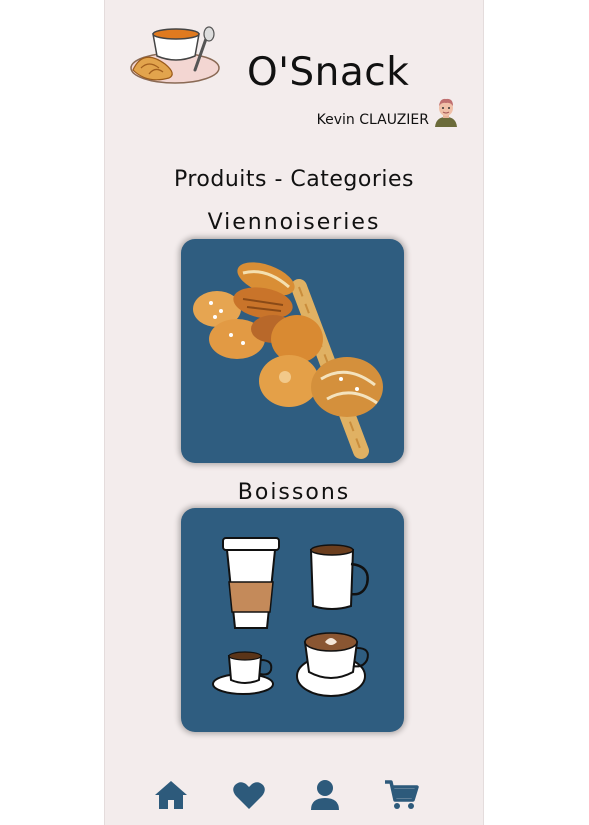 The width and height of the screenshot is (589, 825). I want to click on category-card-viennoiseries, so click(292, 351).